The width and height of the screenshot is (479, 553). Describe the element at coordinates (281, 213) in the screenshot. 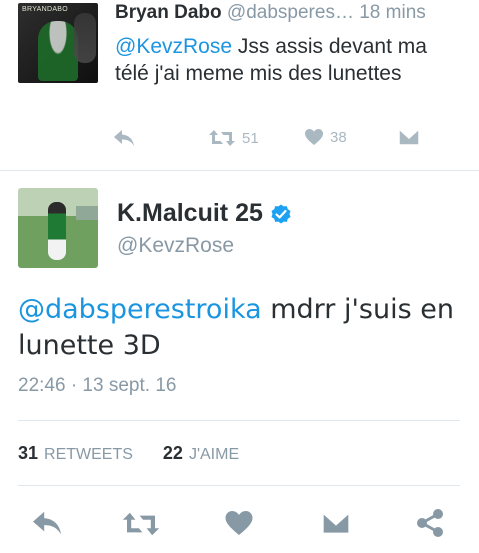

I see `verified-badge-icon` at that location.